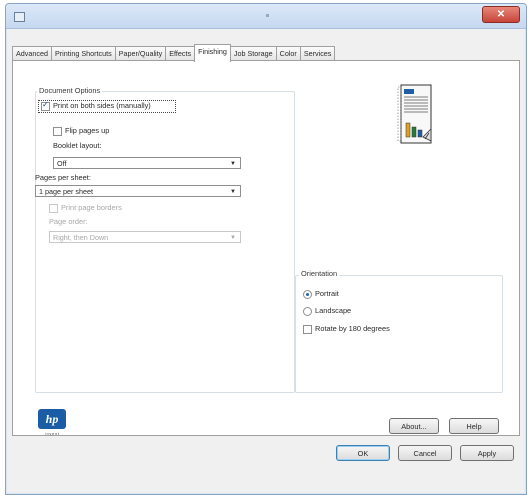  Describe the element at coordinates (52, 419) in the screenshot. I see `hp-logo-text: hp` at that location.